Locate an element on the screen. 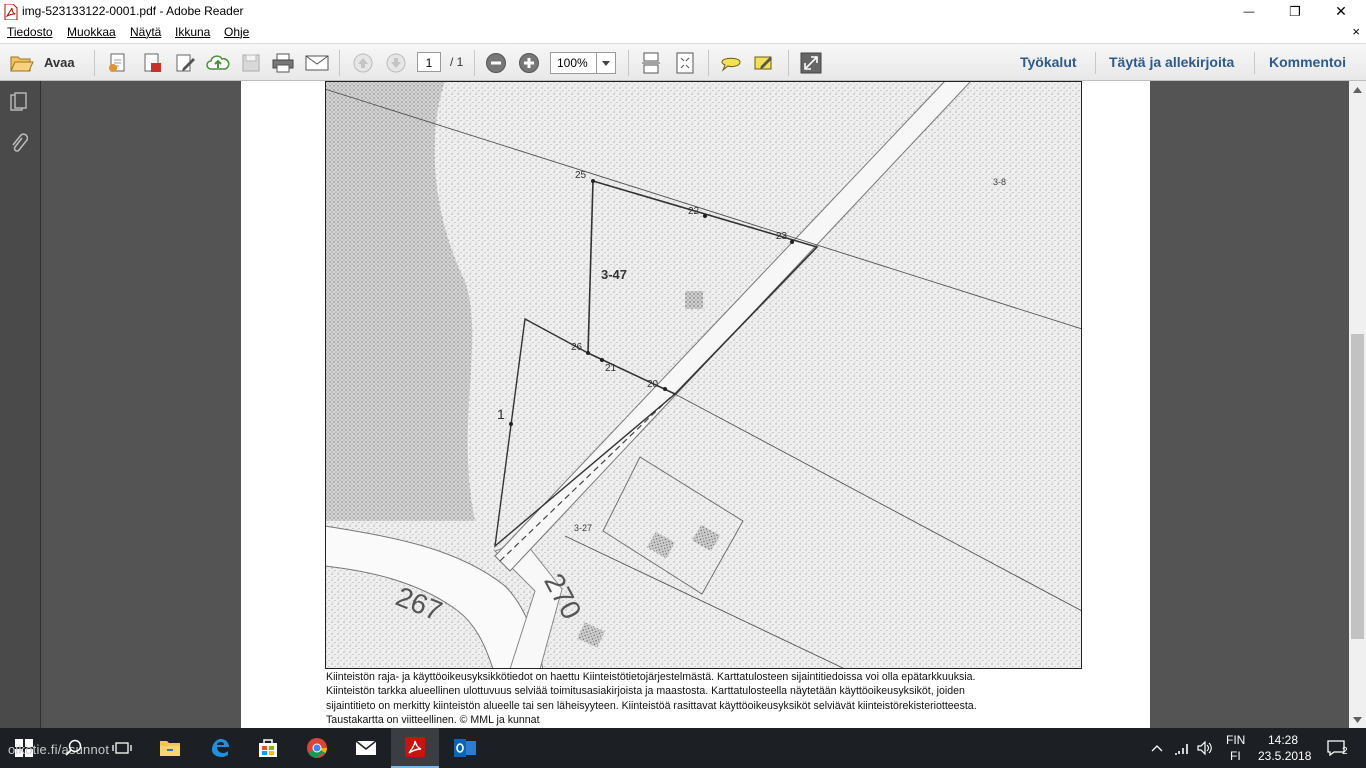 The width and height of the screenshot is (1366, 768). envelope-icon is located at coordinates (317, 63).